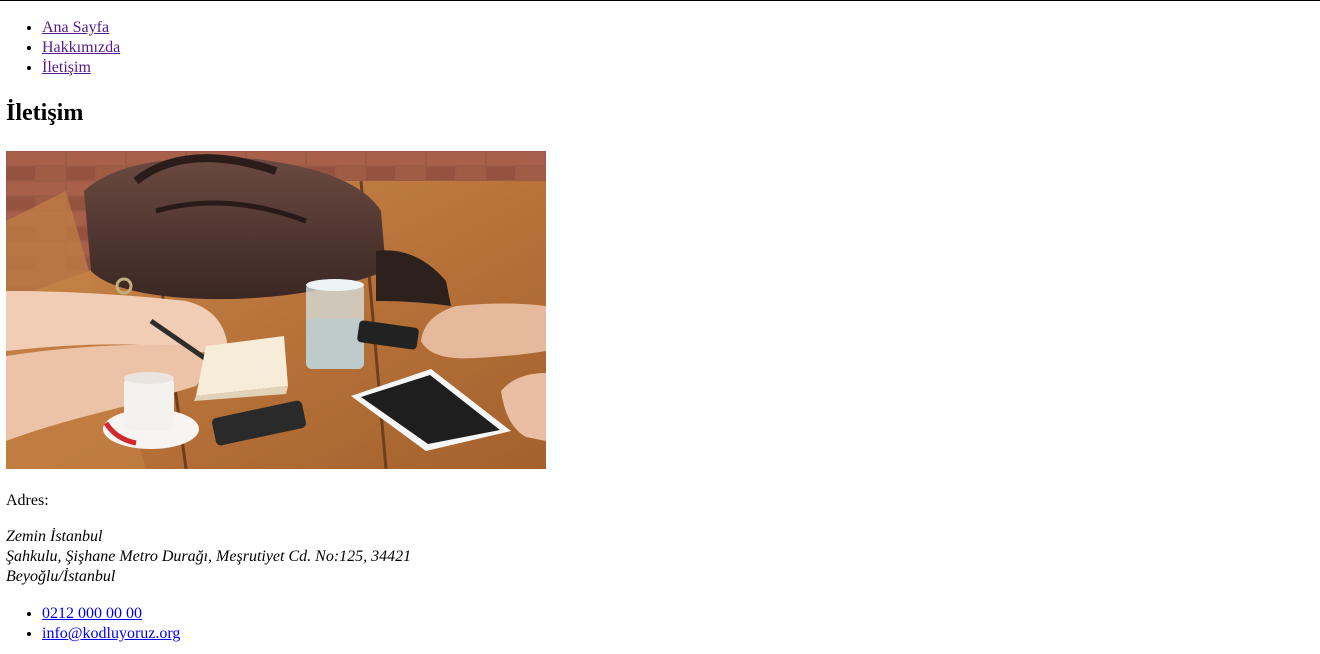 The height and width of the screenshot is (654, 1320). Describe the element at coordinates (75, 27) in the screenshot. I see `nav-link-home: Ana Sayfa` at that location.